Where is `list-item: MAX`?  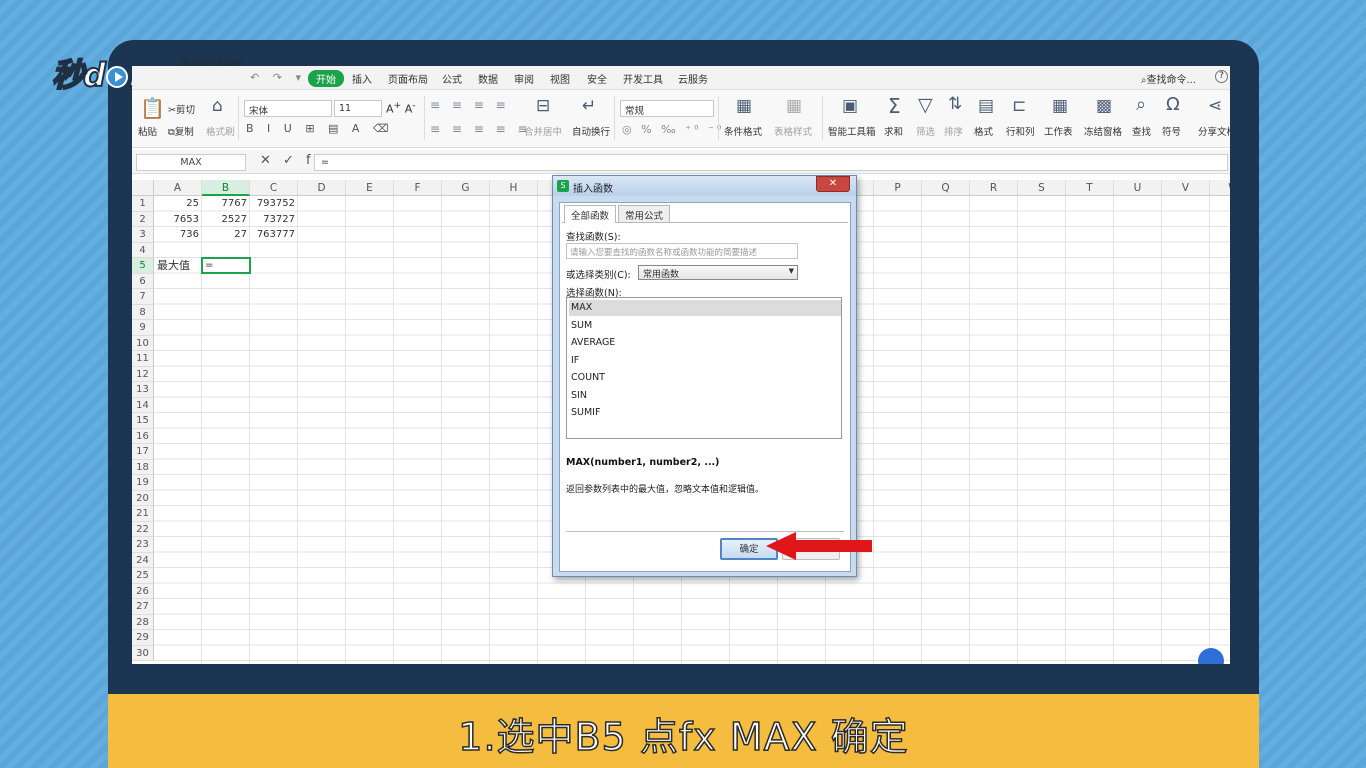 list-item: MAX is located at coordinates (705, 308).